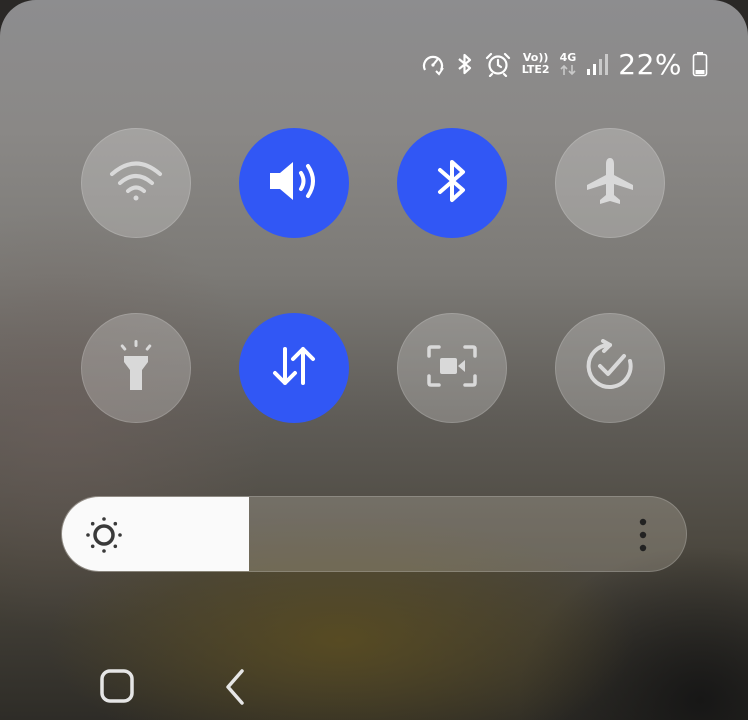 The height and width of the screenshot is (720, 748). What do you see at coordinates (700, 64) in the screenshot?
I see `battery-icon` at bounding box center [700, 64].